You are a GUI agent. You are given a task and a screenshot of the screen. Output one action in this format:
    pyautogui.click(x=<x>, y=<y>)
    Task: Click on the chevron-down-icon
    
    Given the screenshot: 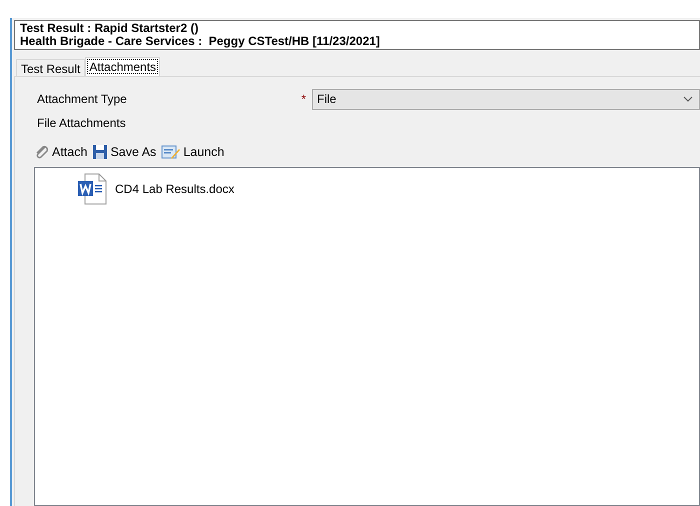 What is the action you would take?
    pyautogui.click(x=688, y=99)
    